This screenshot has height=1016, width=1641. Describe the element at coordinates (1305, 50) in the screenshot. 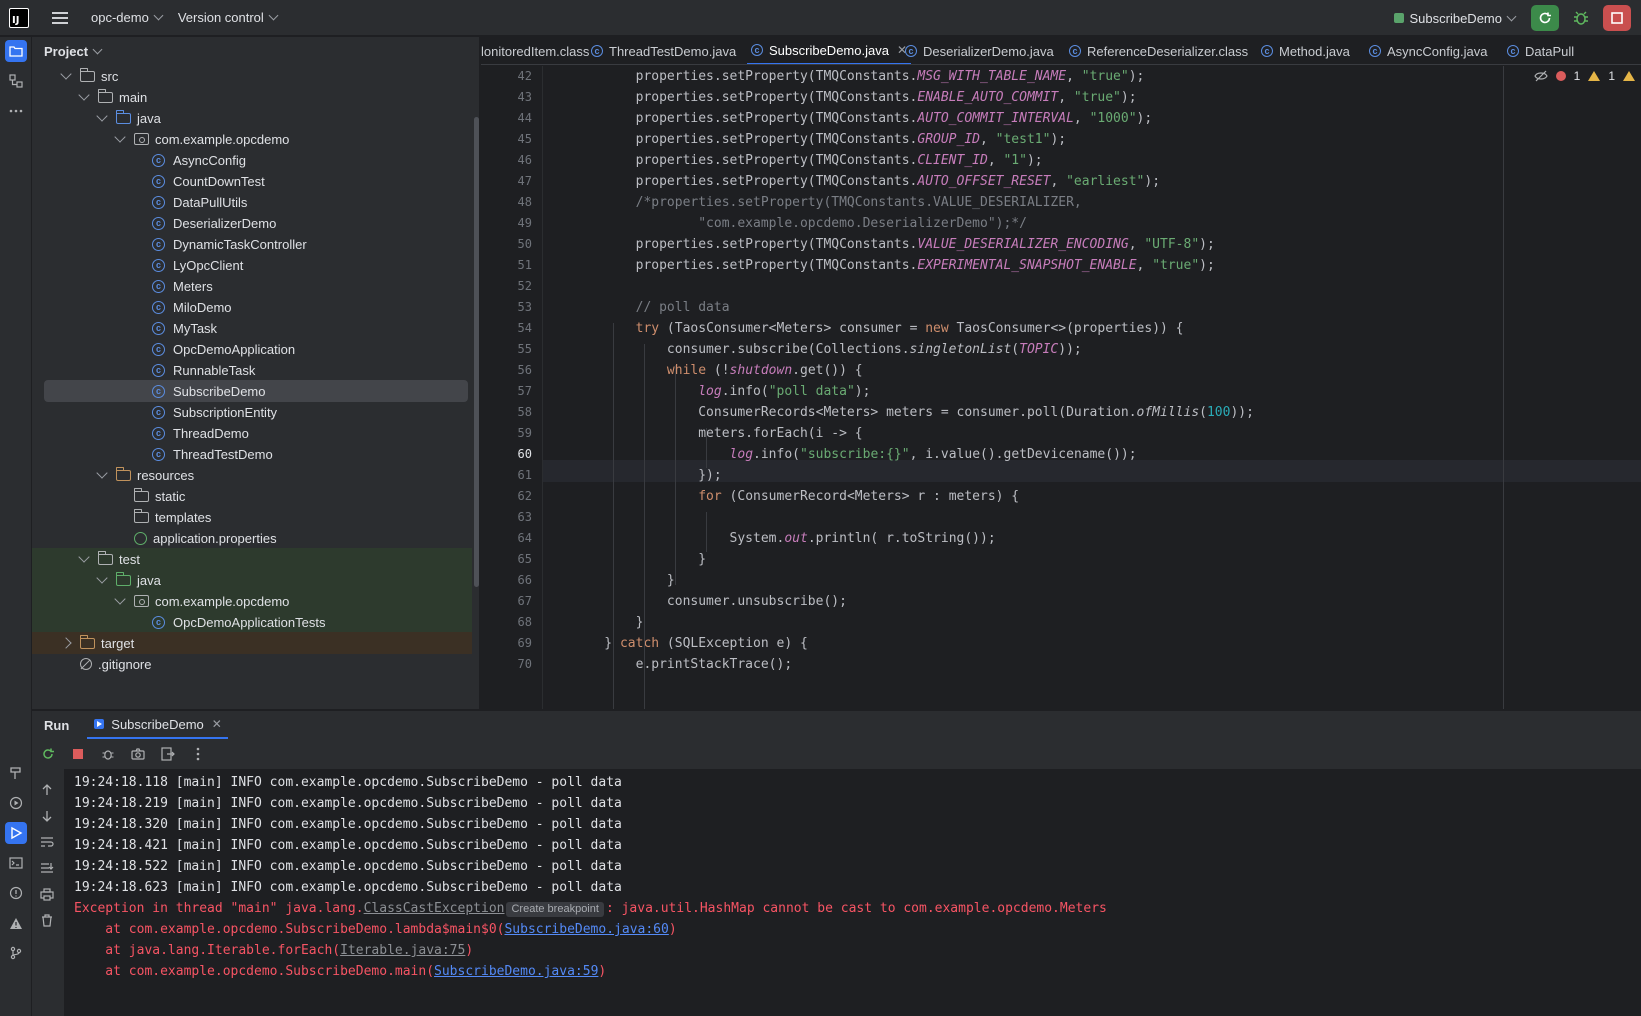

I see `editor-tab: c Method.java` at that location.